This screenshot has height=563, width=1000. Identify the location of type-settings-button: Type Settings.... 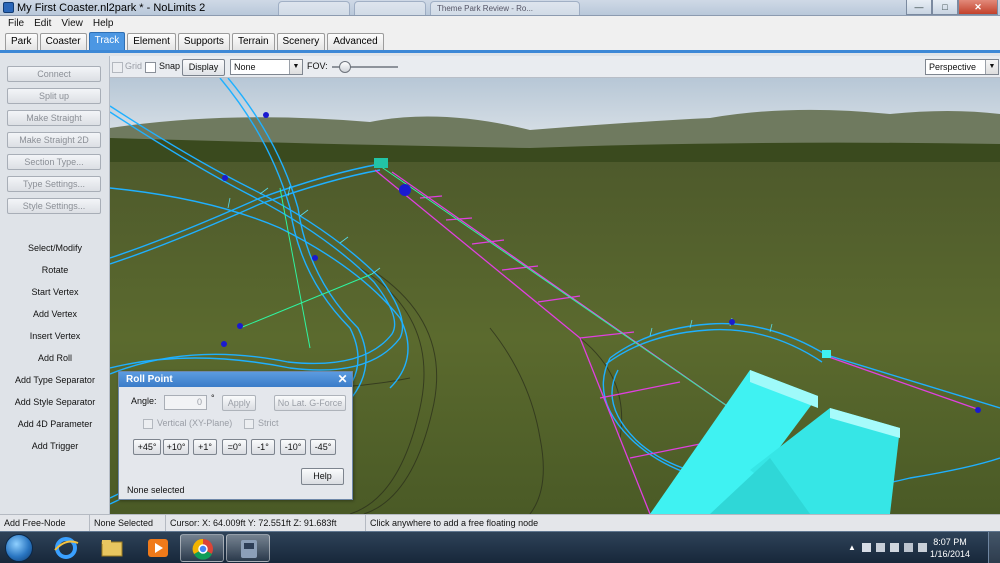
(54, 184).